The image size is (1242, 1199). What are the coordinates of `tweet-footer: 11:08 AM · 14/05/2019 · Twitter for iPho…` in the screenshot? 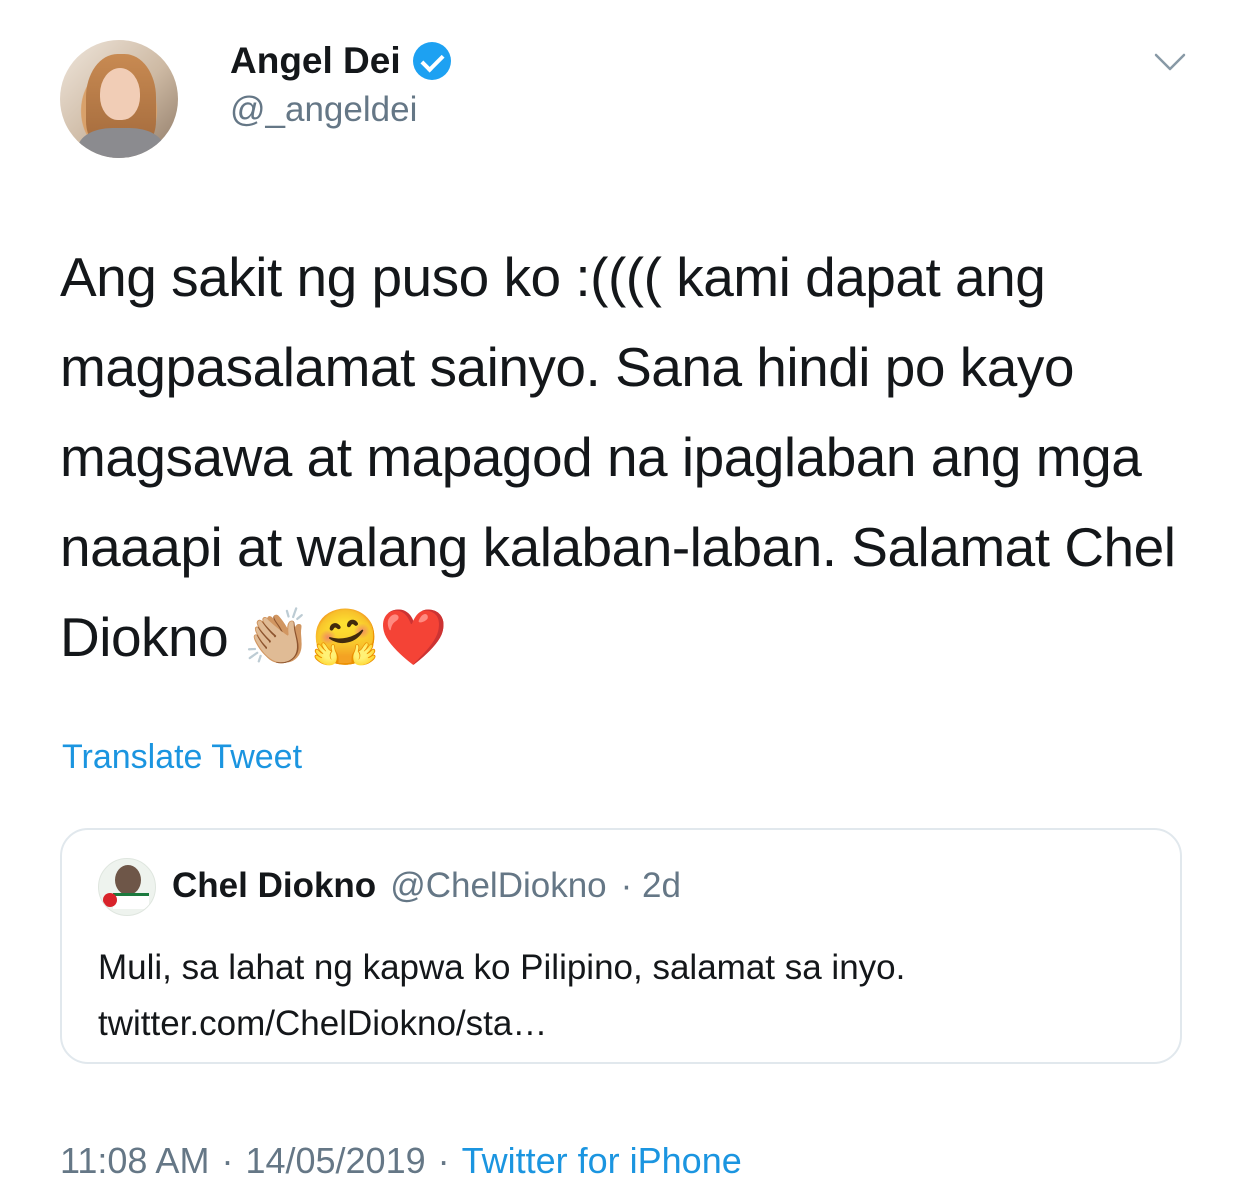 It's located at (401, 1161).